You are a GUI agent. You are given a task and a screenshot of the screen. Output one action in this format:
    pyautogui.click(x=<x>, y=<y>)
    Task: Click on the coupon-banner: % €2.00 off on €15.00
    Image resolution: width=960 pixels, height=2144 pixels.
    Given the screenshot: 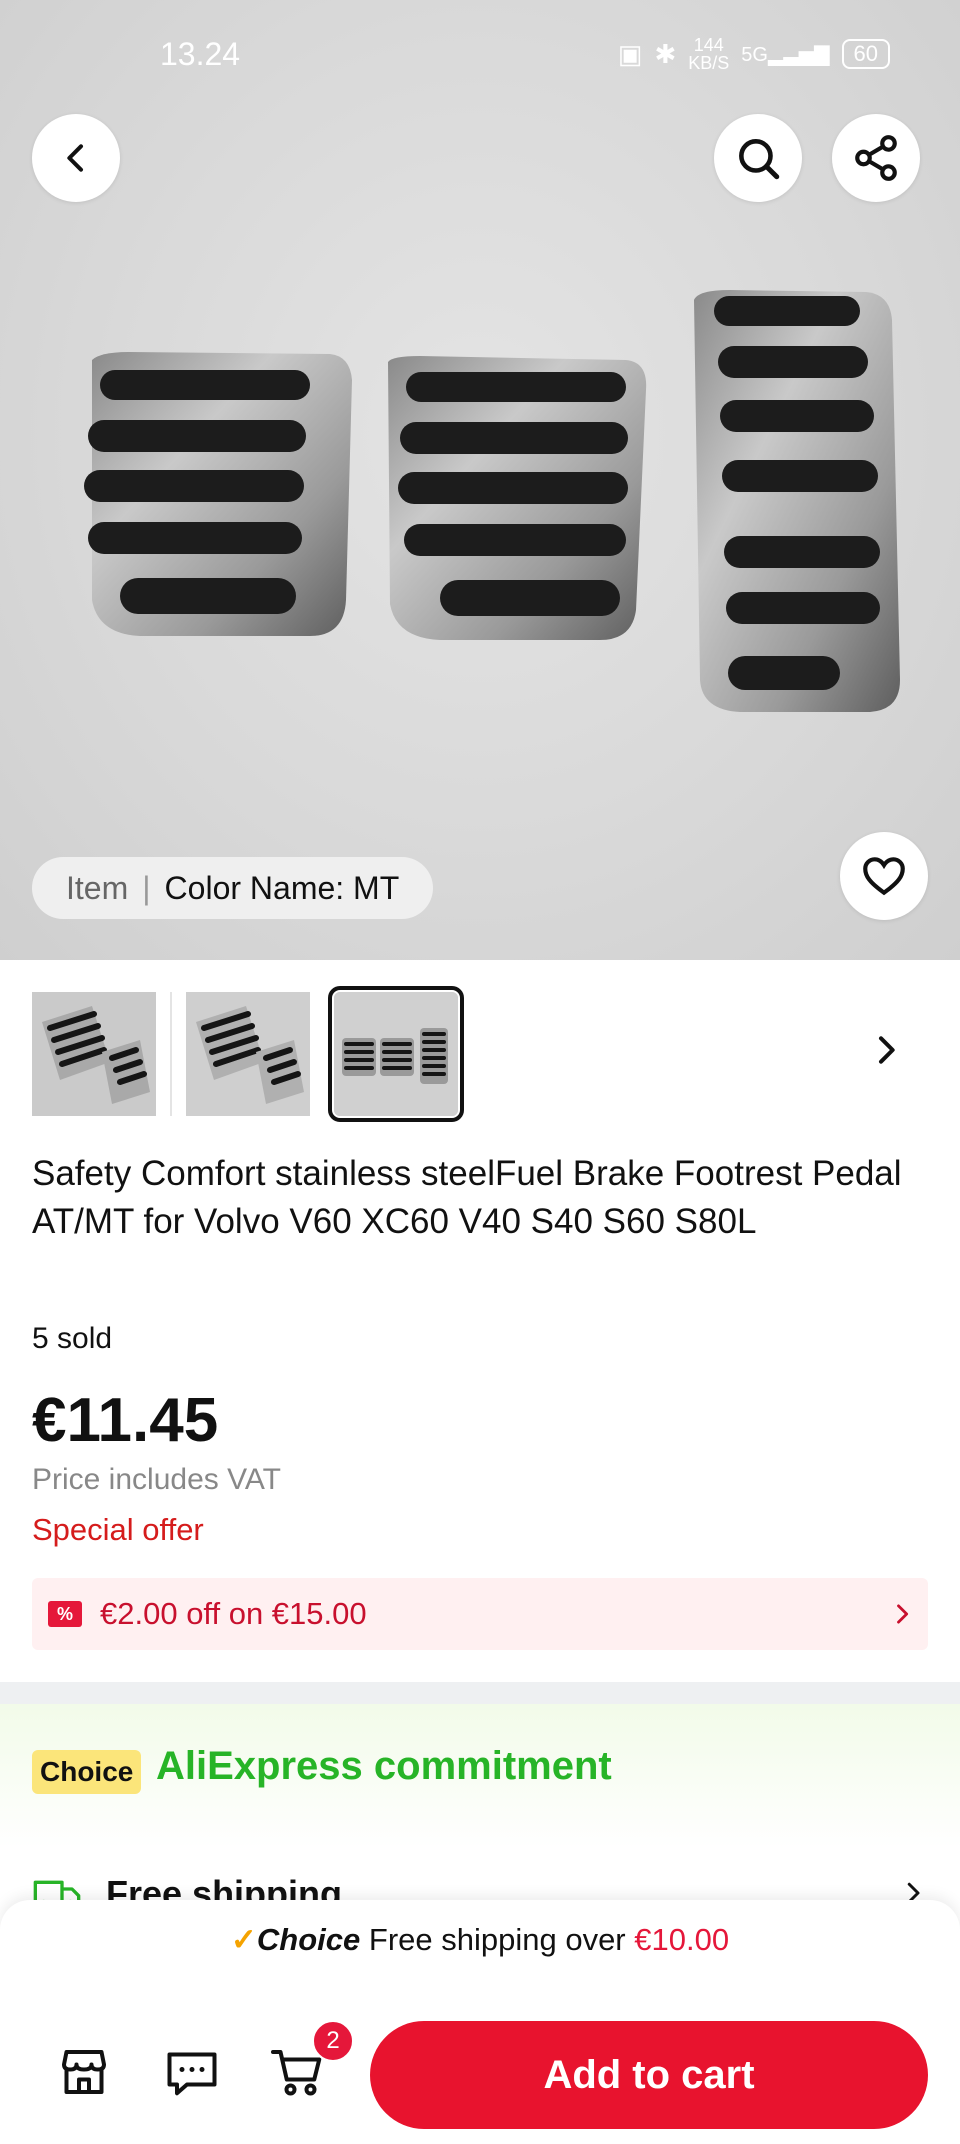 What is the action you would take?
    pyautogui.click(x=480, y=1614)
    